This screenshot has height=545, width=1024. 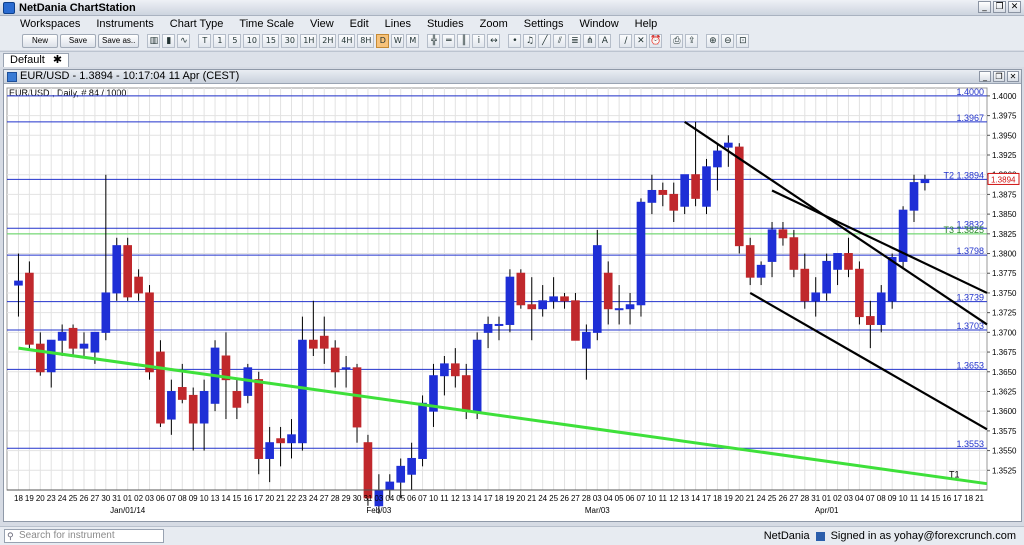 What do you see at coordinates (184, 41) in the screenshot?
I see `line-chart-icon: ∿` at bounding box center [184, 41].